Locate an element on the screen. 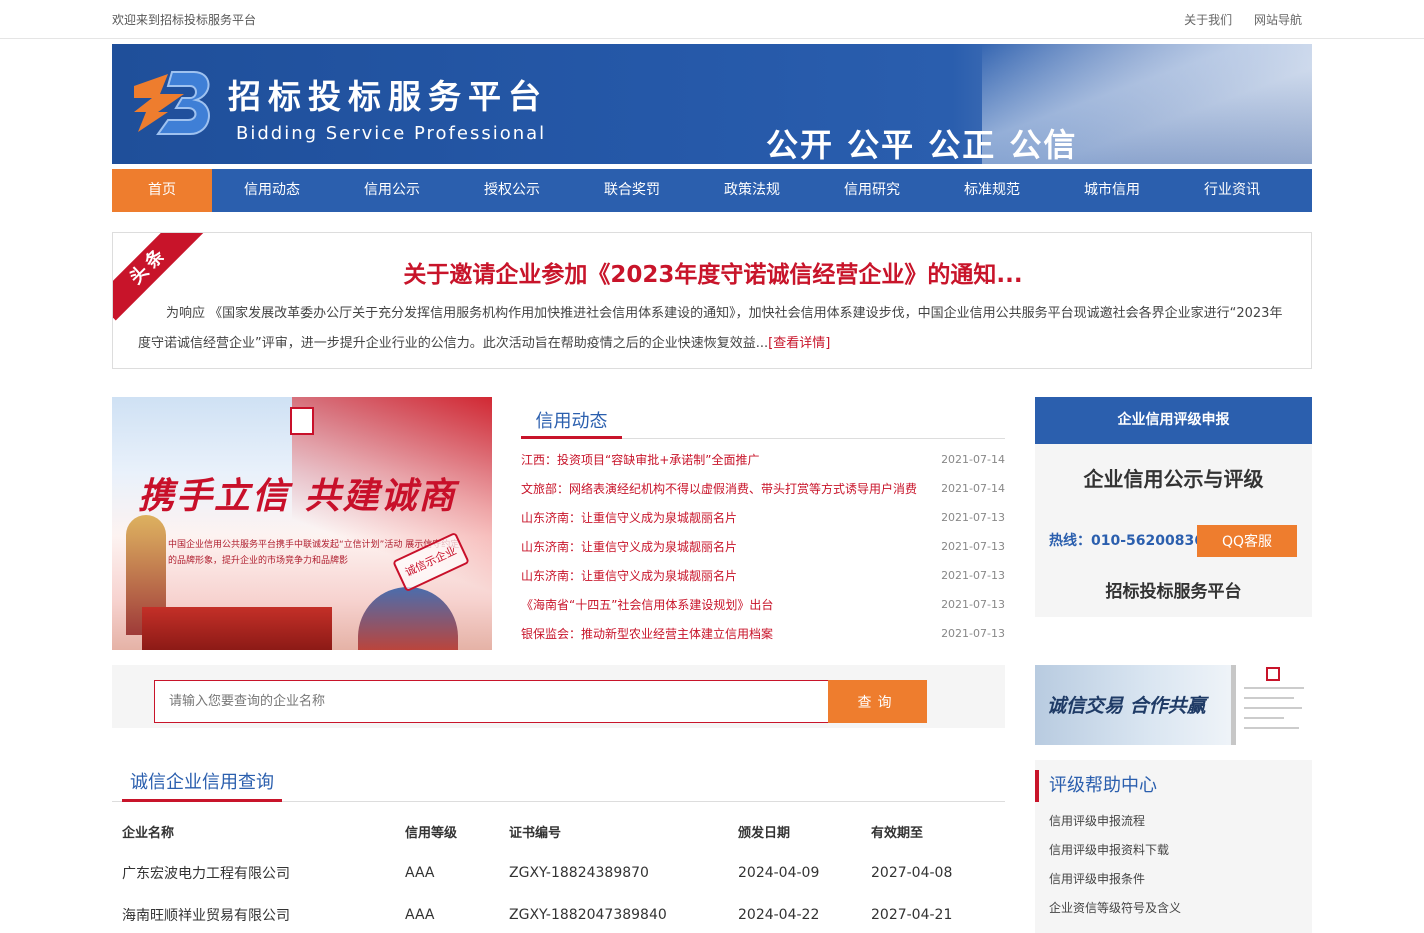 The image size is (1424, 933). issue-date-cell: 2024-04-09 is located at coordinates (779, 873).